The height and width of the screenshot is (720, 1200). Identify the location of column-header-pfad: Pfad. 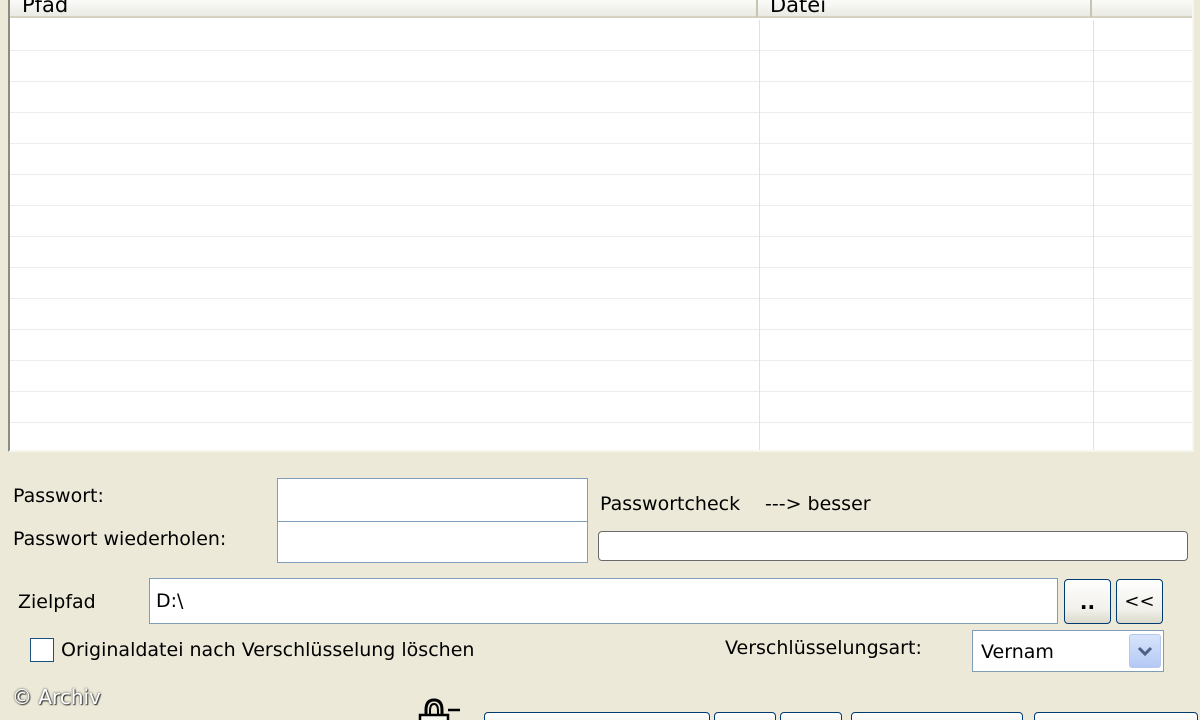
(384, 8).